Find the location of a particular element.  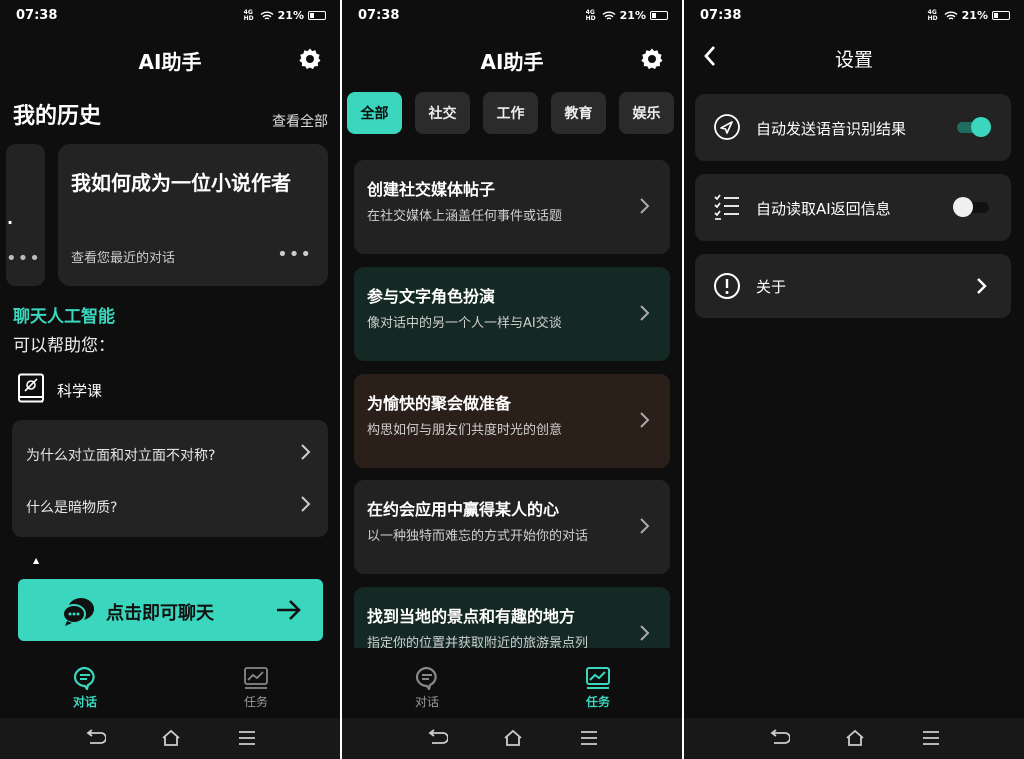

category-chips: 全部 社交 工作 教育 娱乐 is located at coordinates (510, 113).